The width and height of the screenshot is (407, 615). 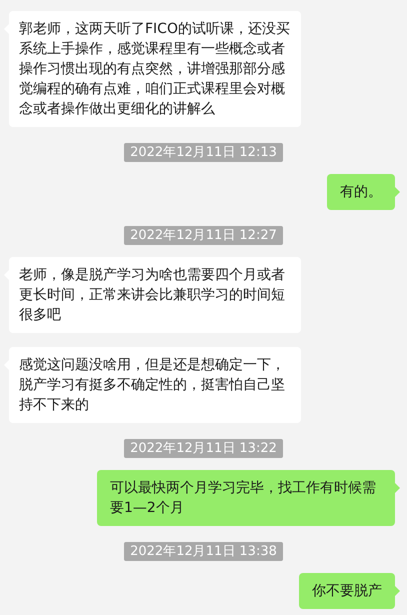 I want to click on message-bubble: 郭老师，这两天听了FICO的试听课，还没买系统上手操作，感觉课程里有一些概念或者操作习惯出现的有点突然，讲增强那部分感觉编程的确有点难，咱们正式课程里会对概念或者操作做出更细化的讲解么, so click(x=155, y=69).